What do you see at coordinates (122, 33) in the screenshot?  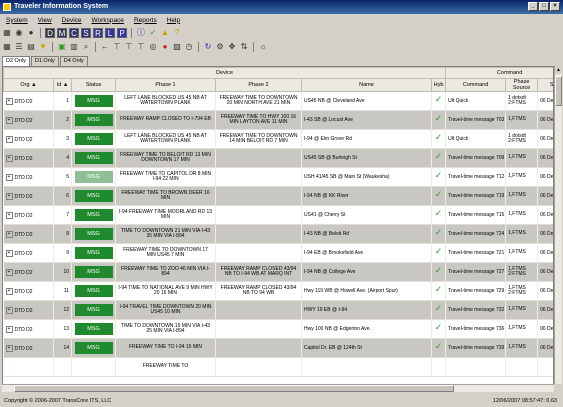 I see `device-parking-icon: P` at bounding box center [122, 33].